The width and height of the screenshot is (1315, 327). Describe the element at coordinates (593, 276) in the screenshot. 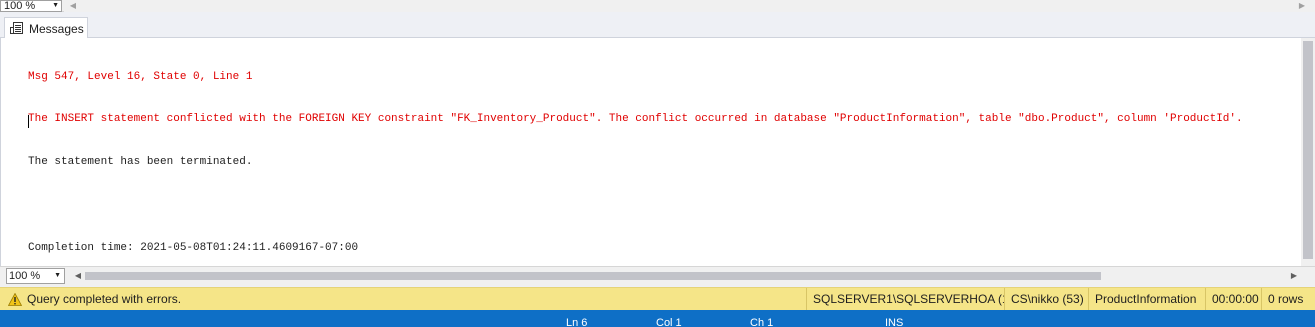

I see `horizontal-scroll-thumb` at that location.